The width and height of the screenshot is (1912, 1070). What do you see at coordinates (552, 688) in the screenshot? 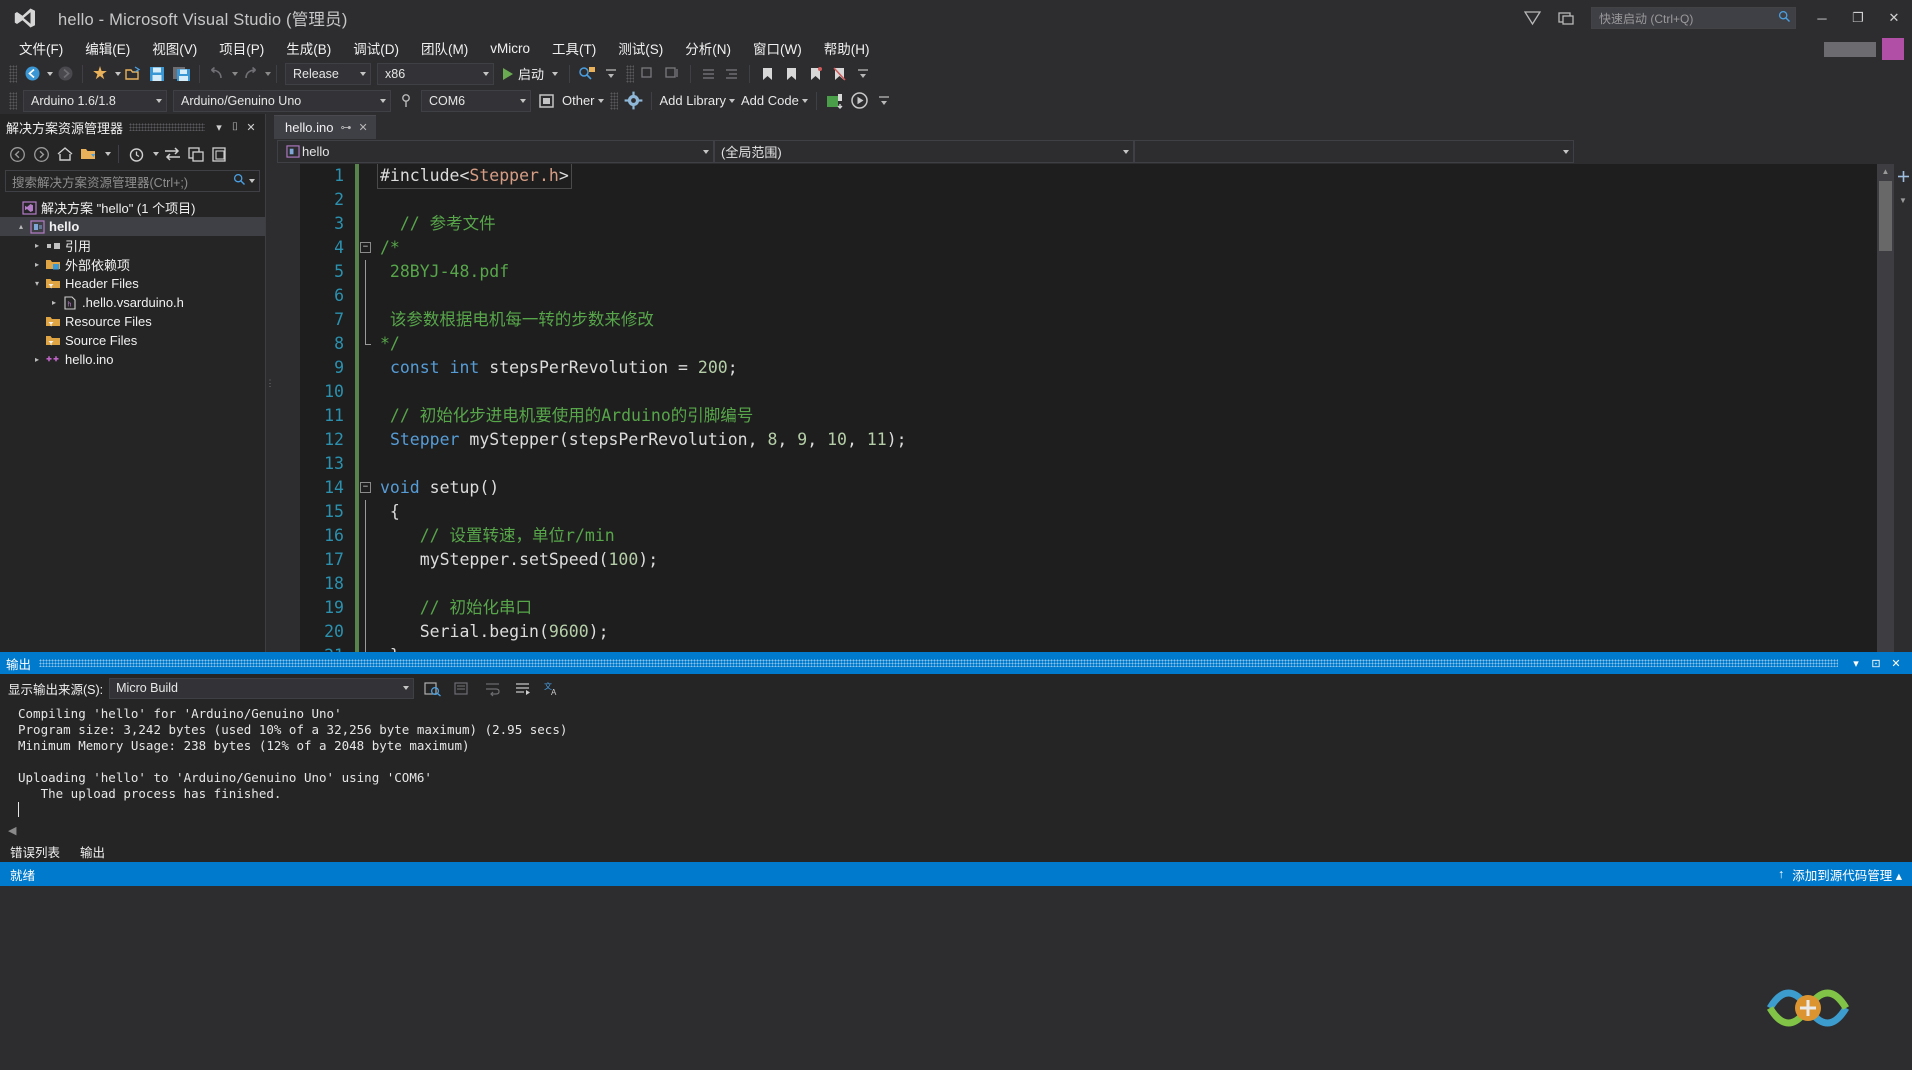
I see `translate-icon: 文A` at bounding box center [552, 688].